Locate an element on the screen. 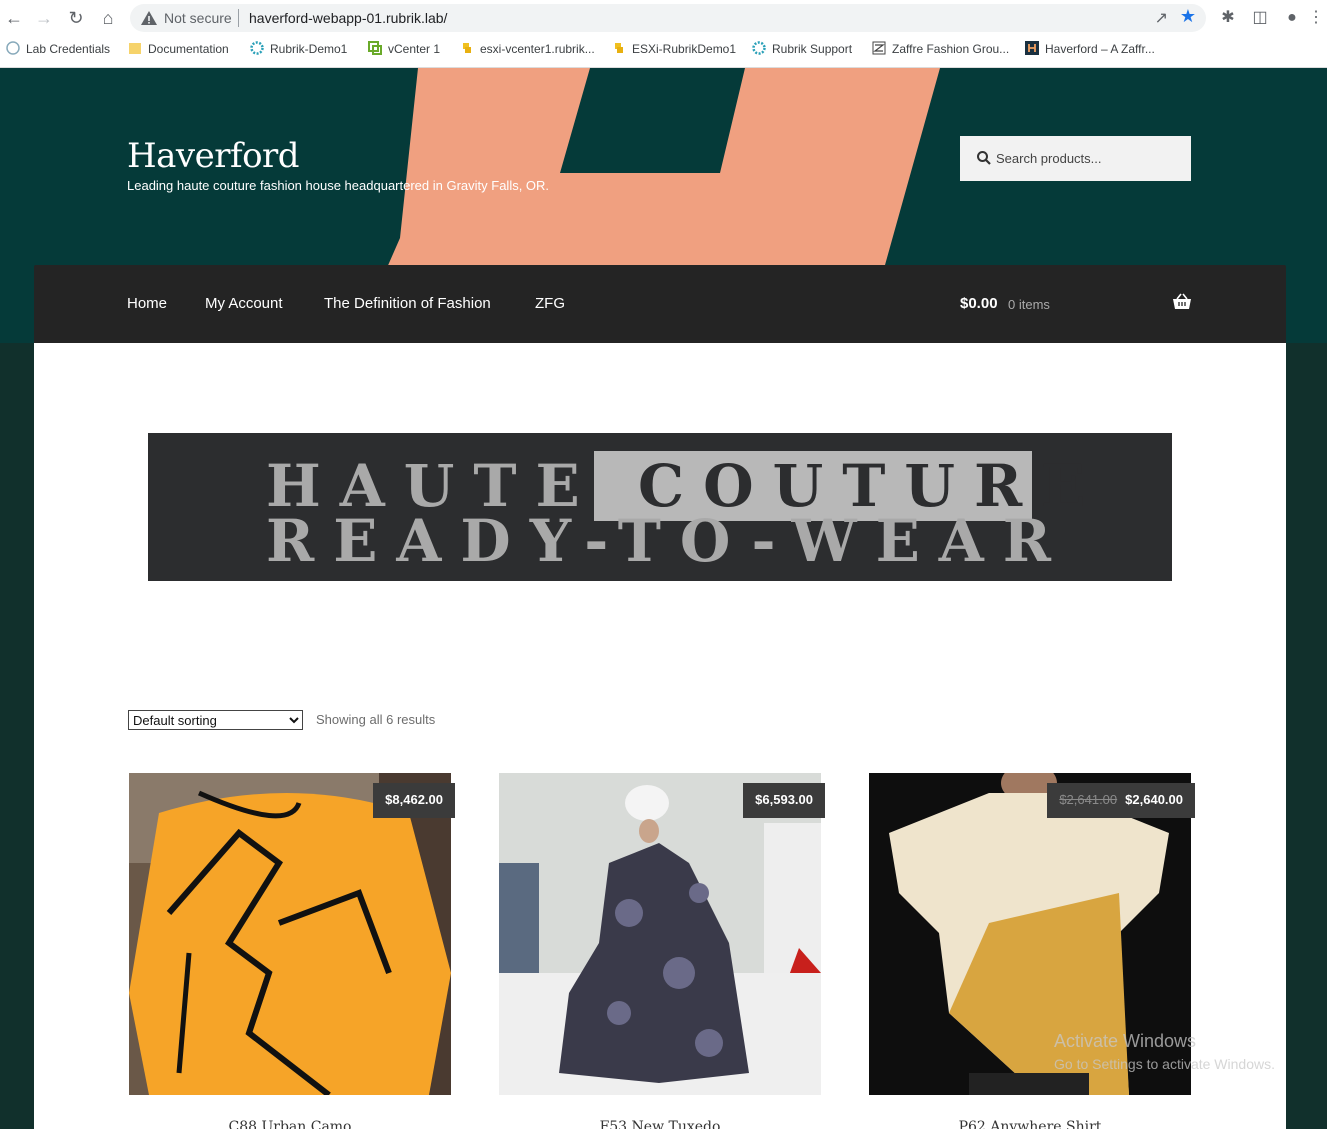  product-title: F53 New Tuxedo is located at coordinates (660, 1124).